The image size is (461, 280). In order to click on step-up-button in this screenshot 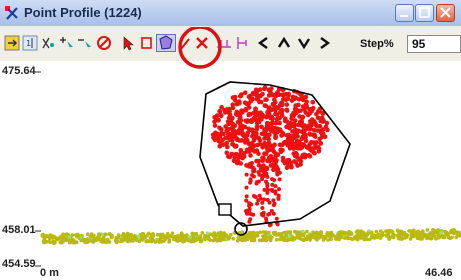, I will do `click(284, 43)`.